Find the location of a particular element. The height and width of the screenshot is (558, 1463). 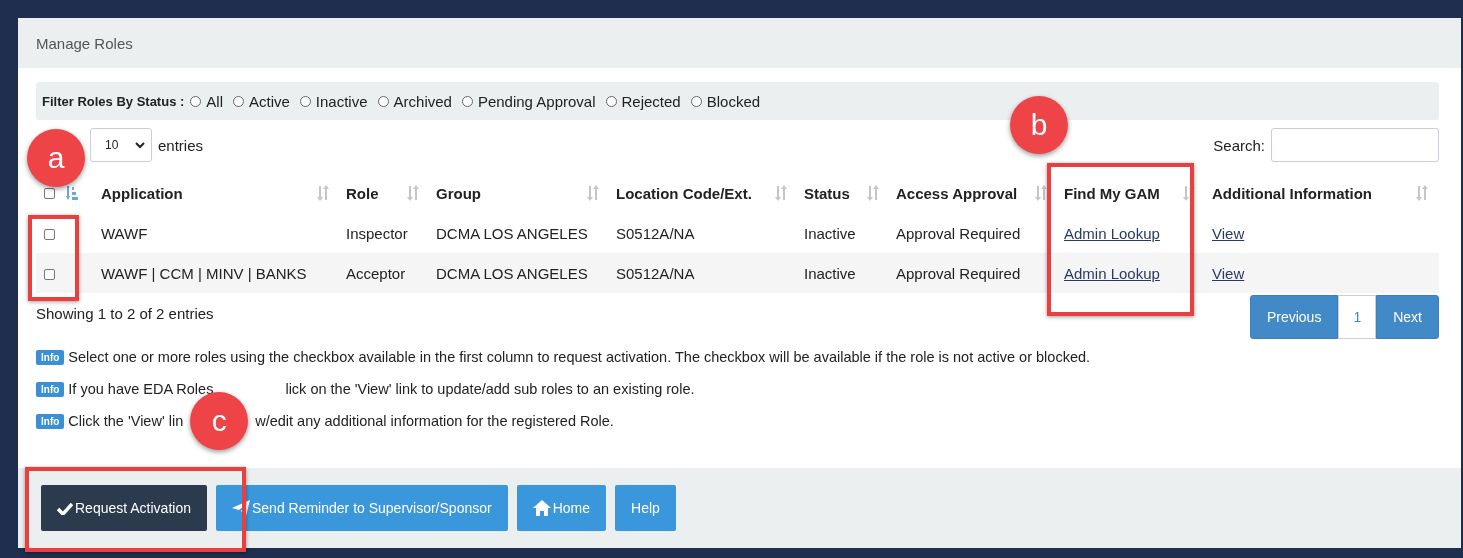

radio-label: Blocked is located at coordinates (733, 101).